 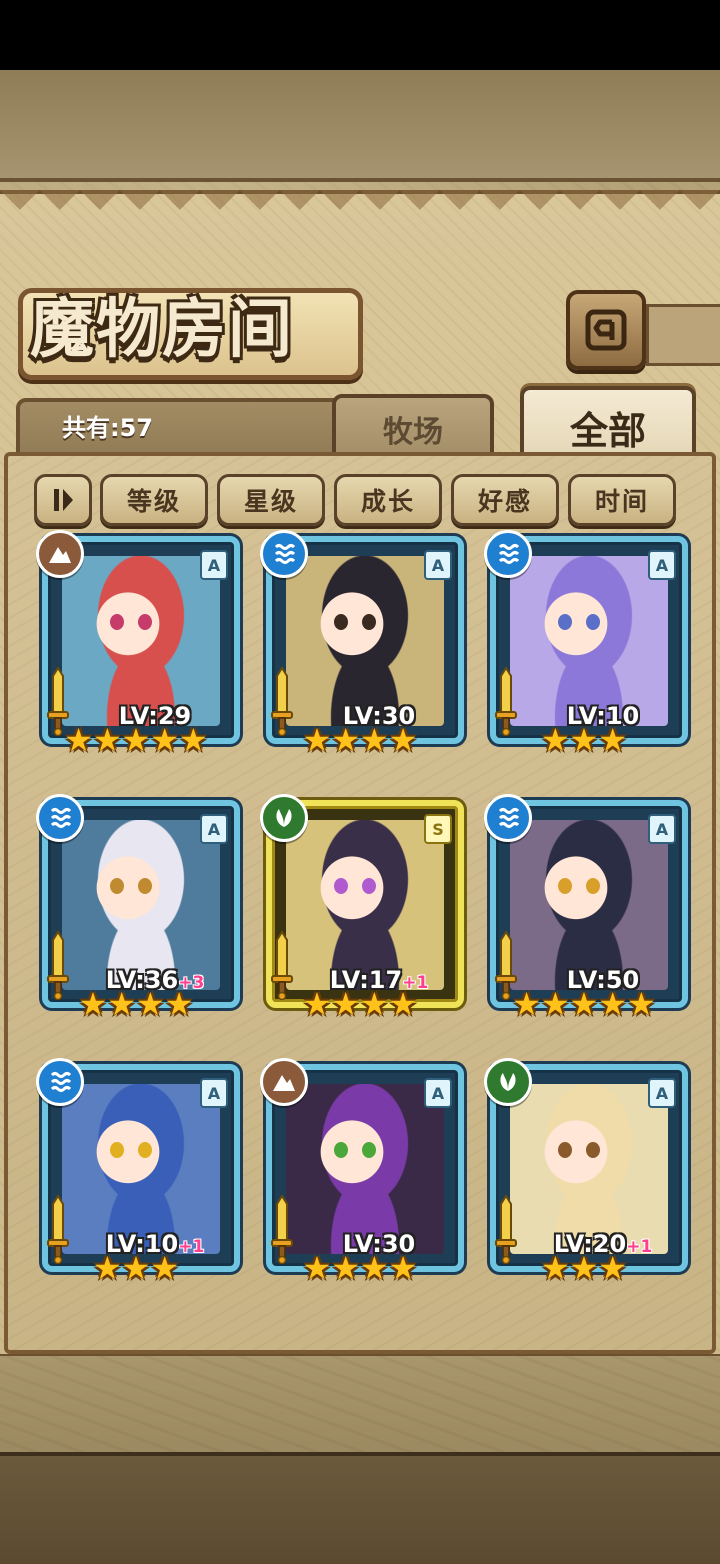 What do you see at coordinates (683, 335) in the screenshot?
I see `back-button-ledge` at bounding box center [683, 335].